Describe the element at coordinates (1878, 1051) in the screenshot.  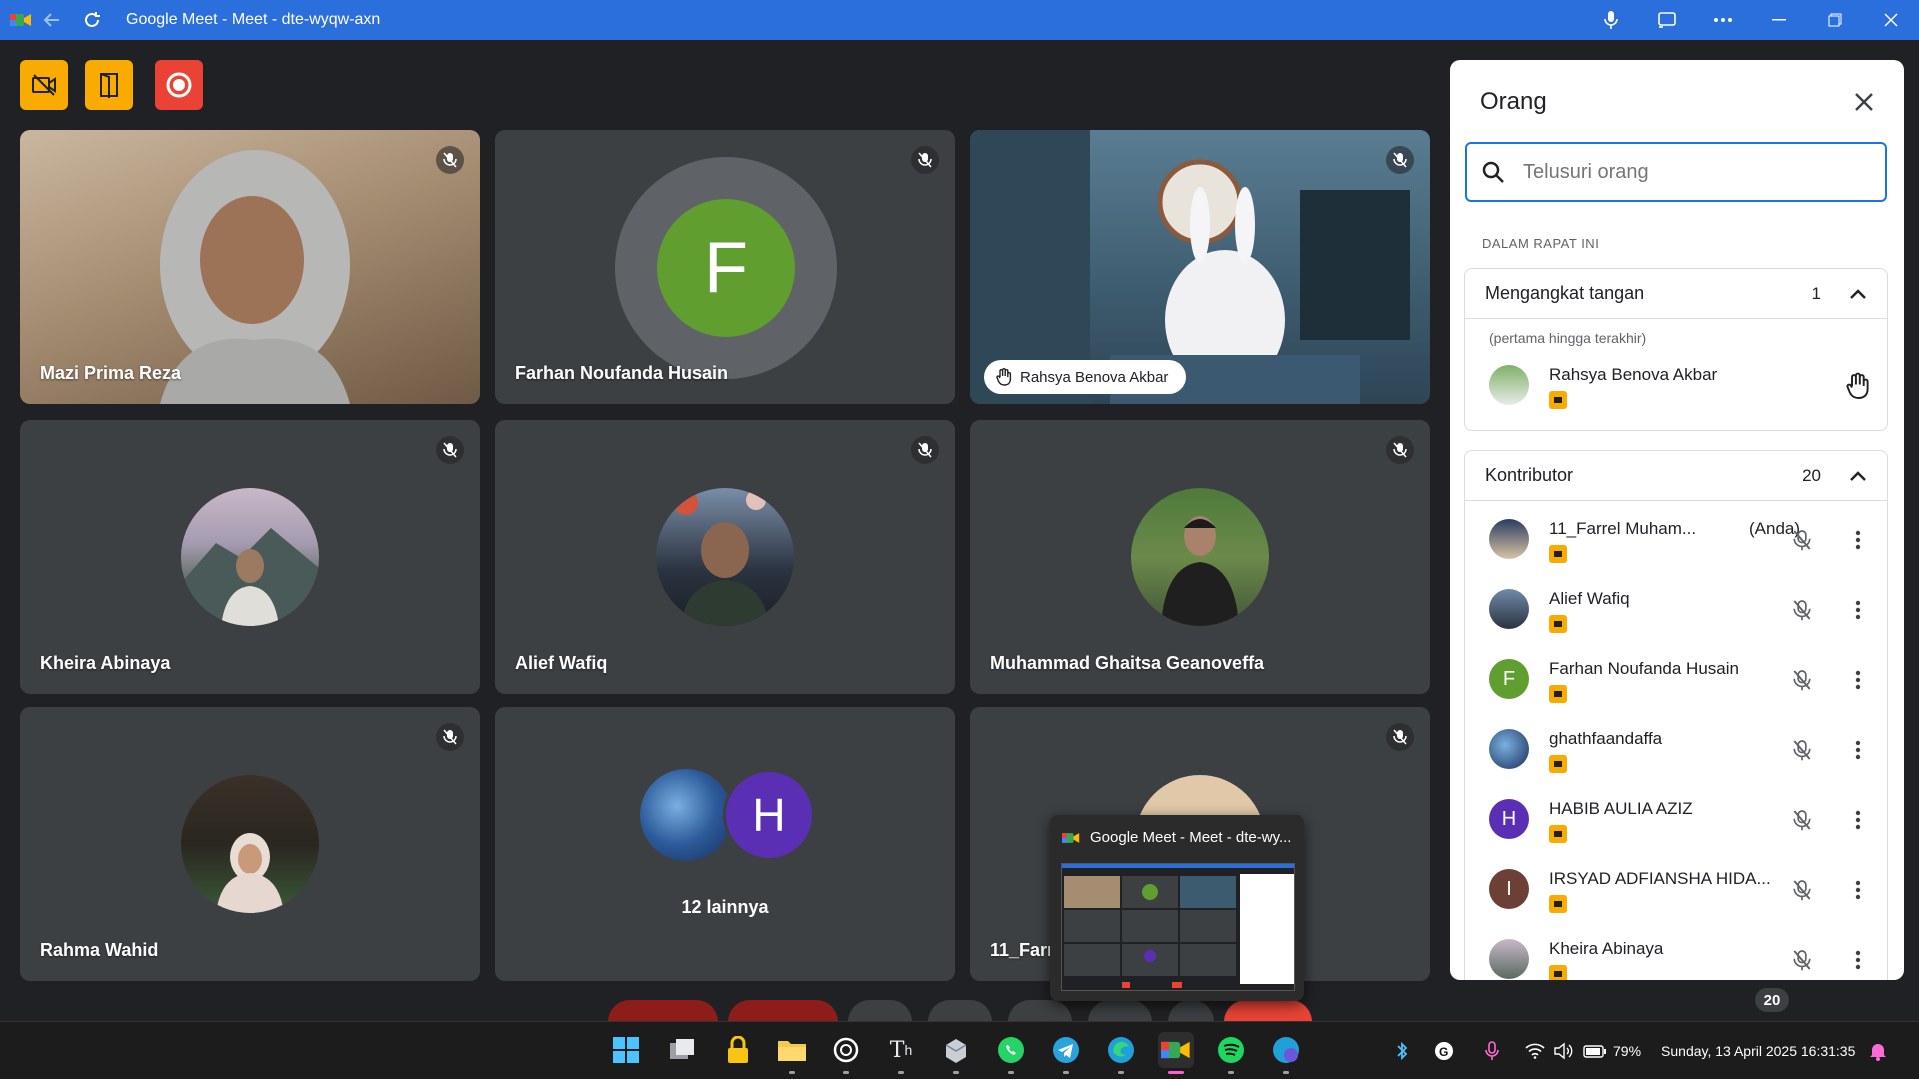
I see `notification-bell-icon` at that location.